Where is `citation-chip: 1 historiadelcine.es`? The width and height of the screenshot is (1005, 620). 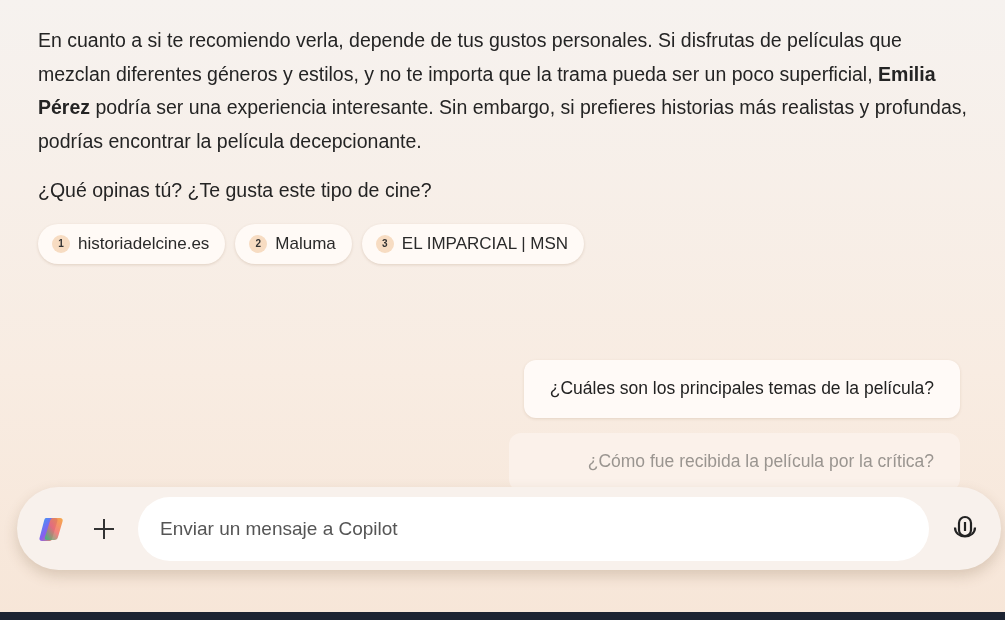
citation-chip: 1 historiadelcine.es is located at coordinates (132, 243).